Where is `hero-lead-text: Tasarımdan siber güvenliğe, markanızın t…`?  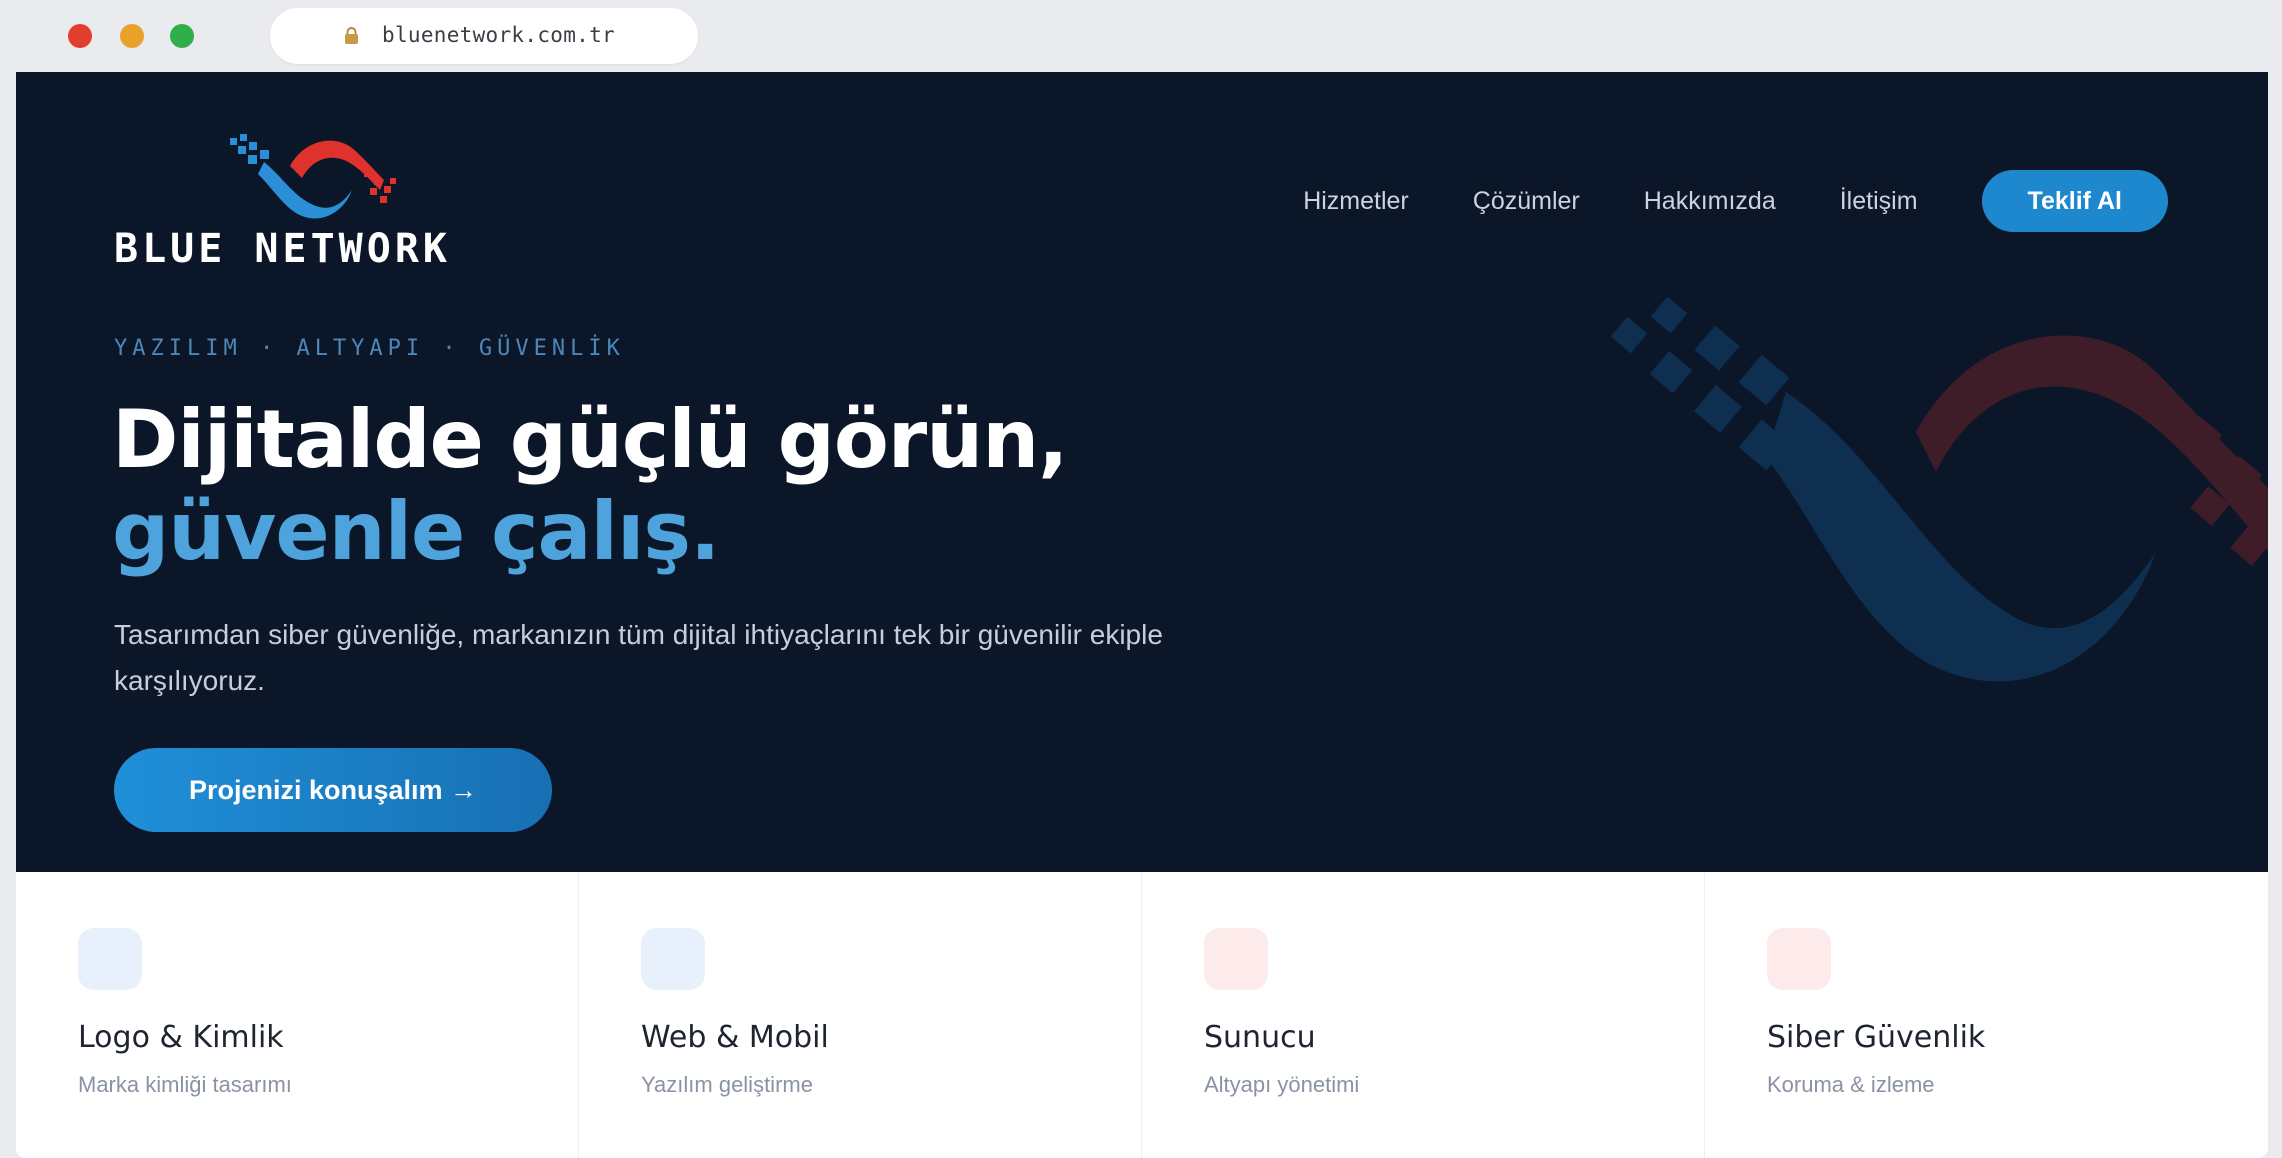
hero-lead-text: Tasarımdan siber güvenliğe, markanızın t… is located at coordinates (638, 657).